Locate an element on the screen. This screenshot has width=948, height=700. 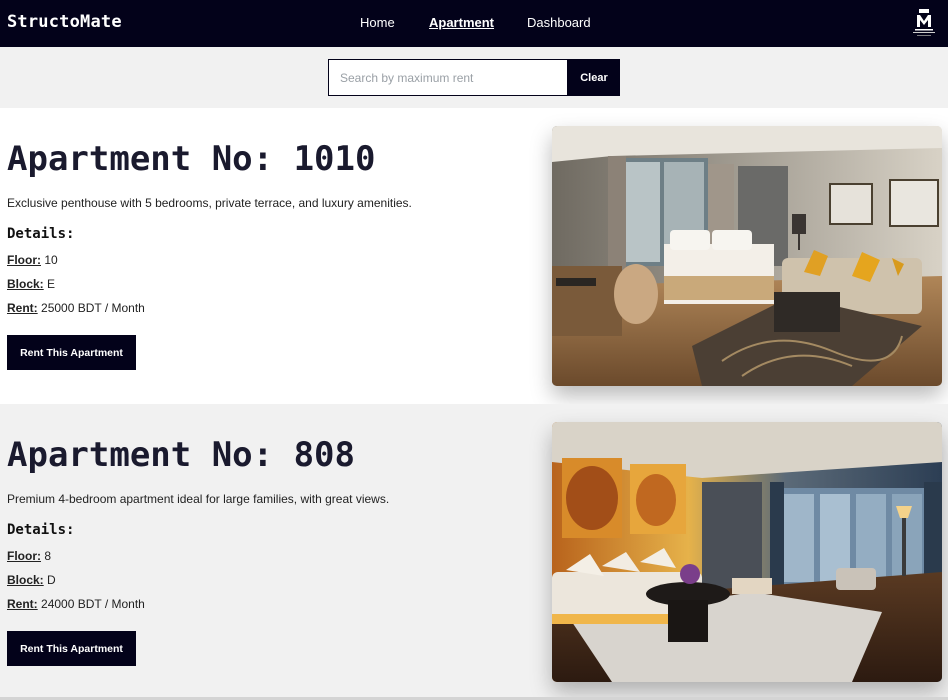
brand-logo-text: StructoMate is located at coordinates (64, 22).